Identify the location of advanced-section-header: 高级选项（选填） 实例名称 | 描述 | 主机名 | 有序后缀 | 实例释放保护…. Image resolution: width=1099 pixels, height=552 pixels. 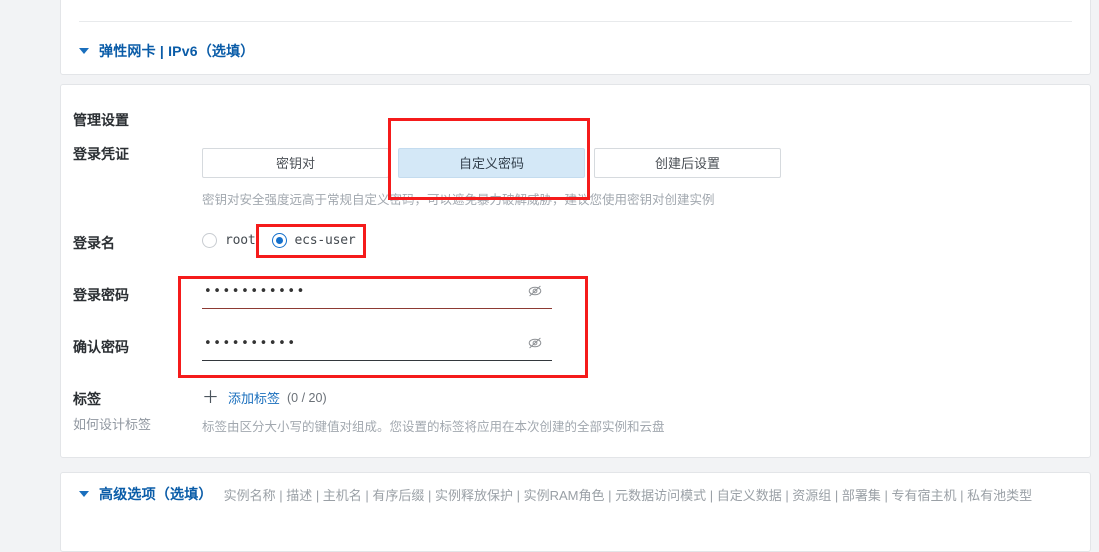
(555, 494).